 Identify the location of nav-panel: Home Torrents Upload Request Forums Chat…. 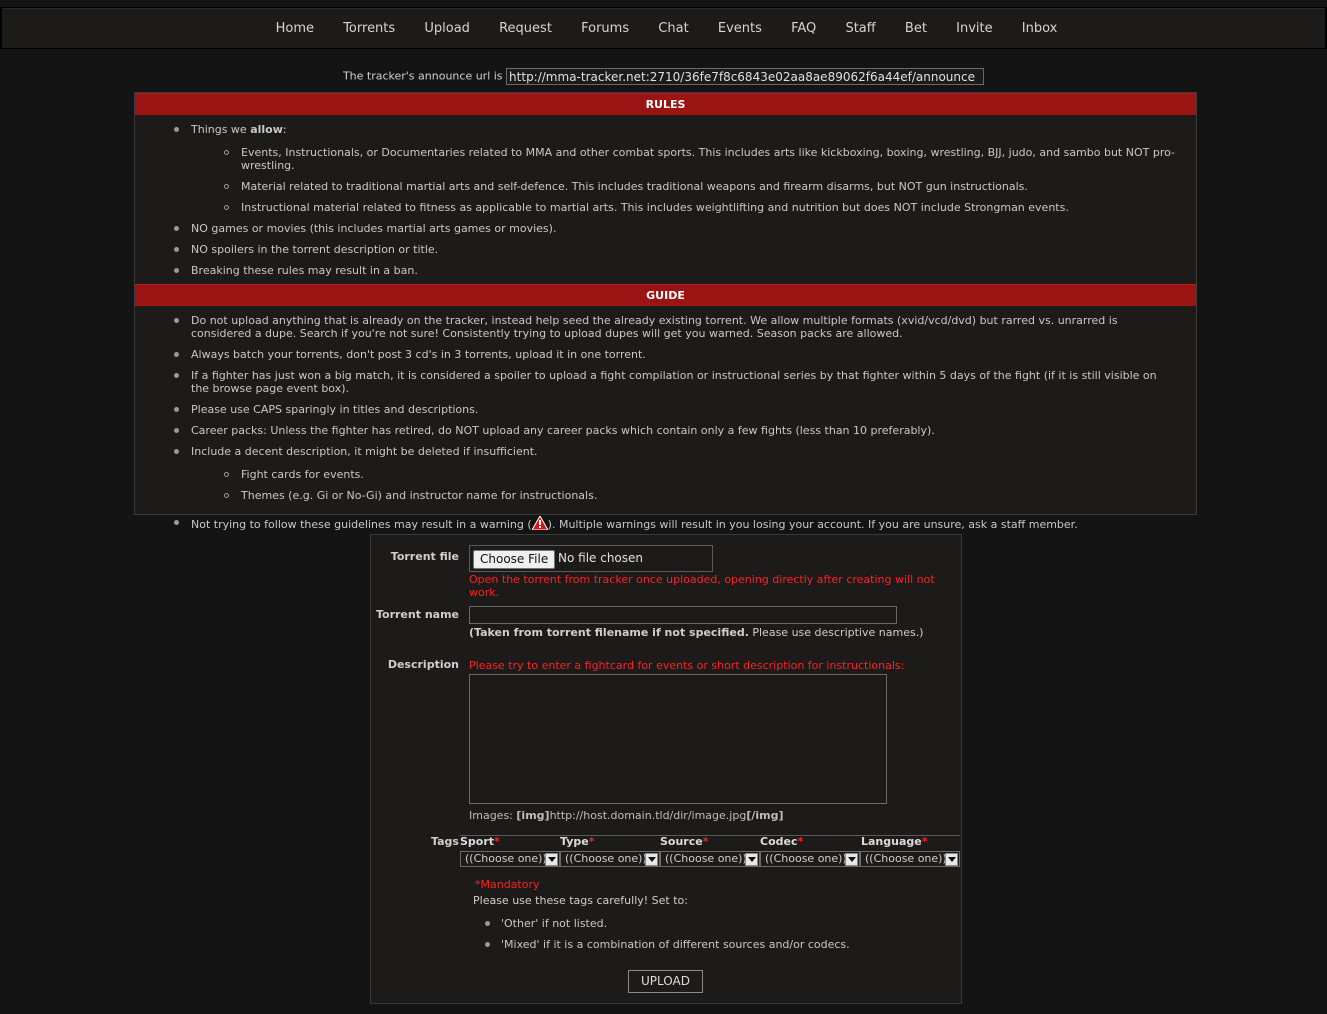
(663, 28).